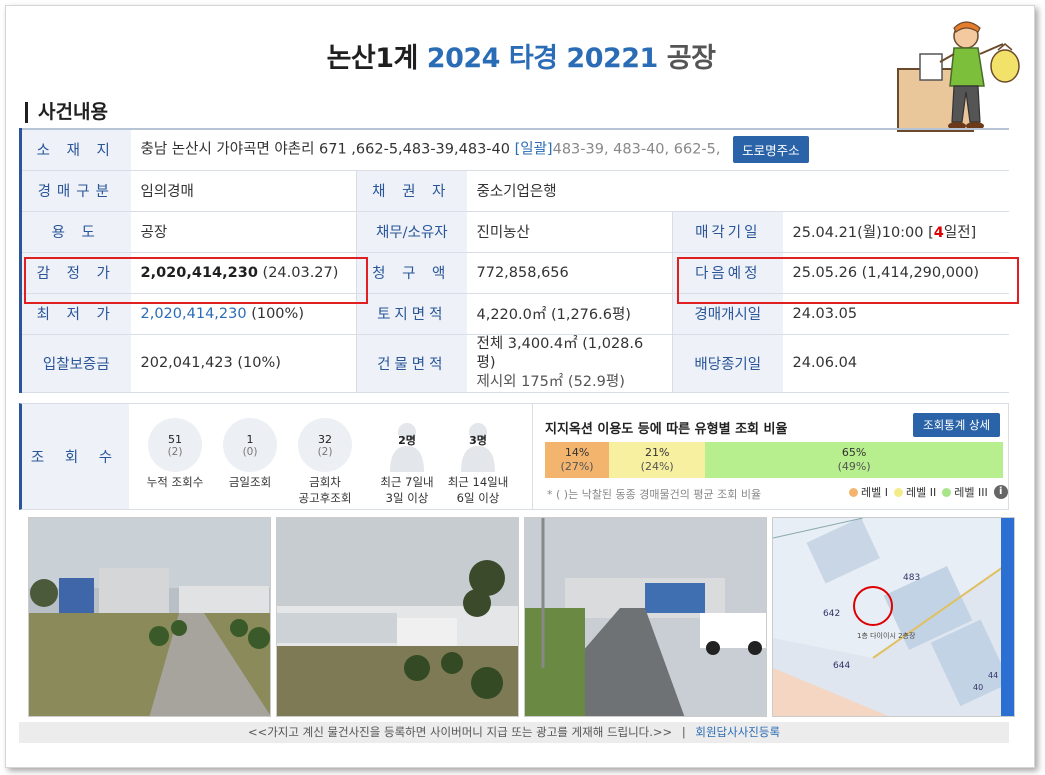 This screenshot has height=775, width=1045. I want to click on stat-main: 3명, so click(478, 440).